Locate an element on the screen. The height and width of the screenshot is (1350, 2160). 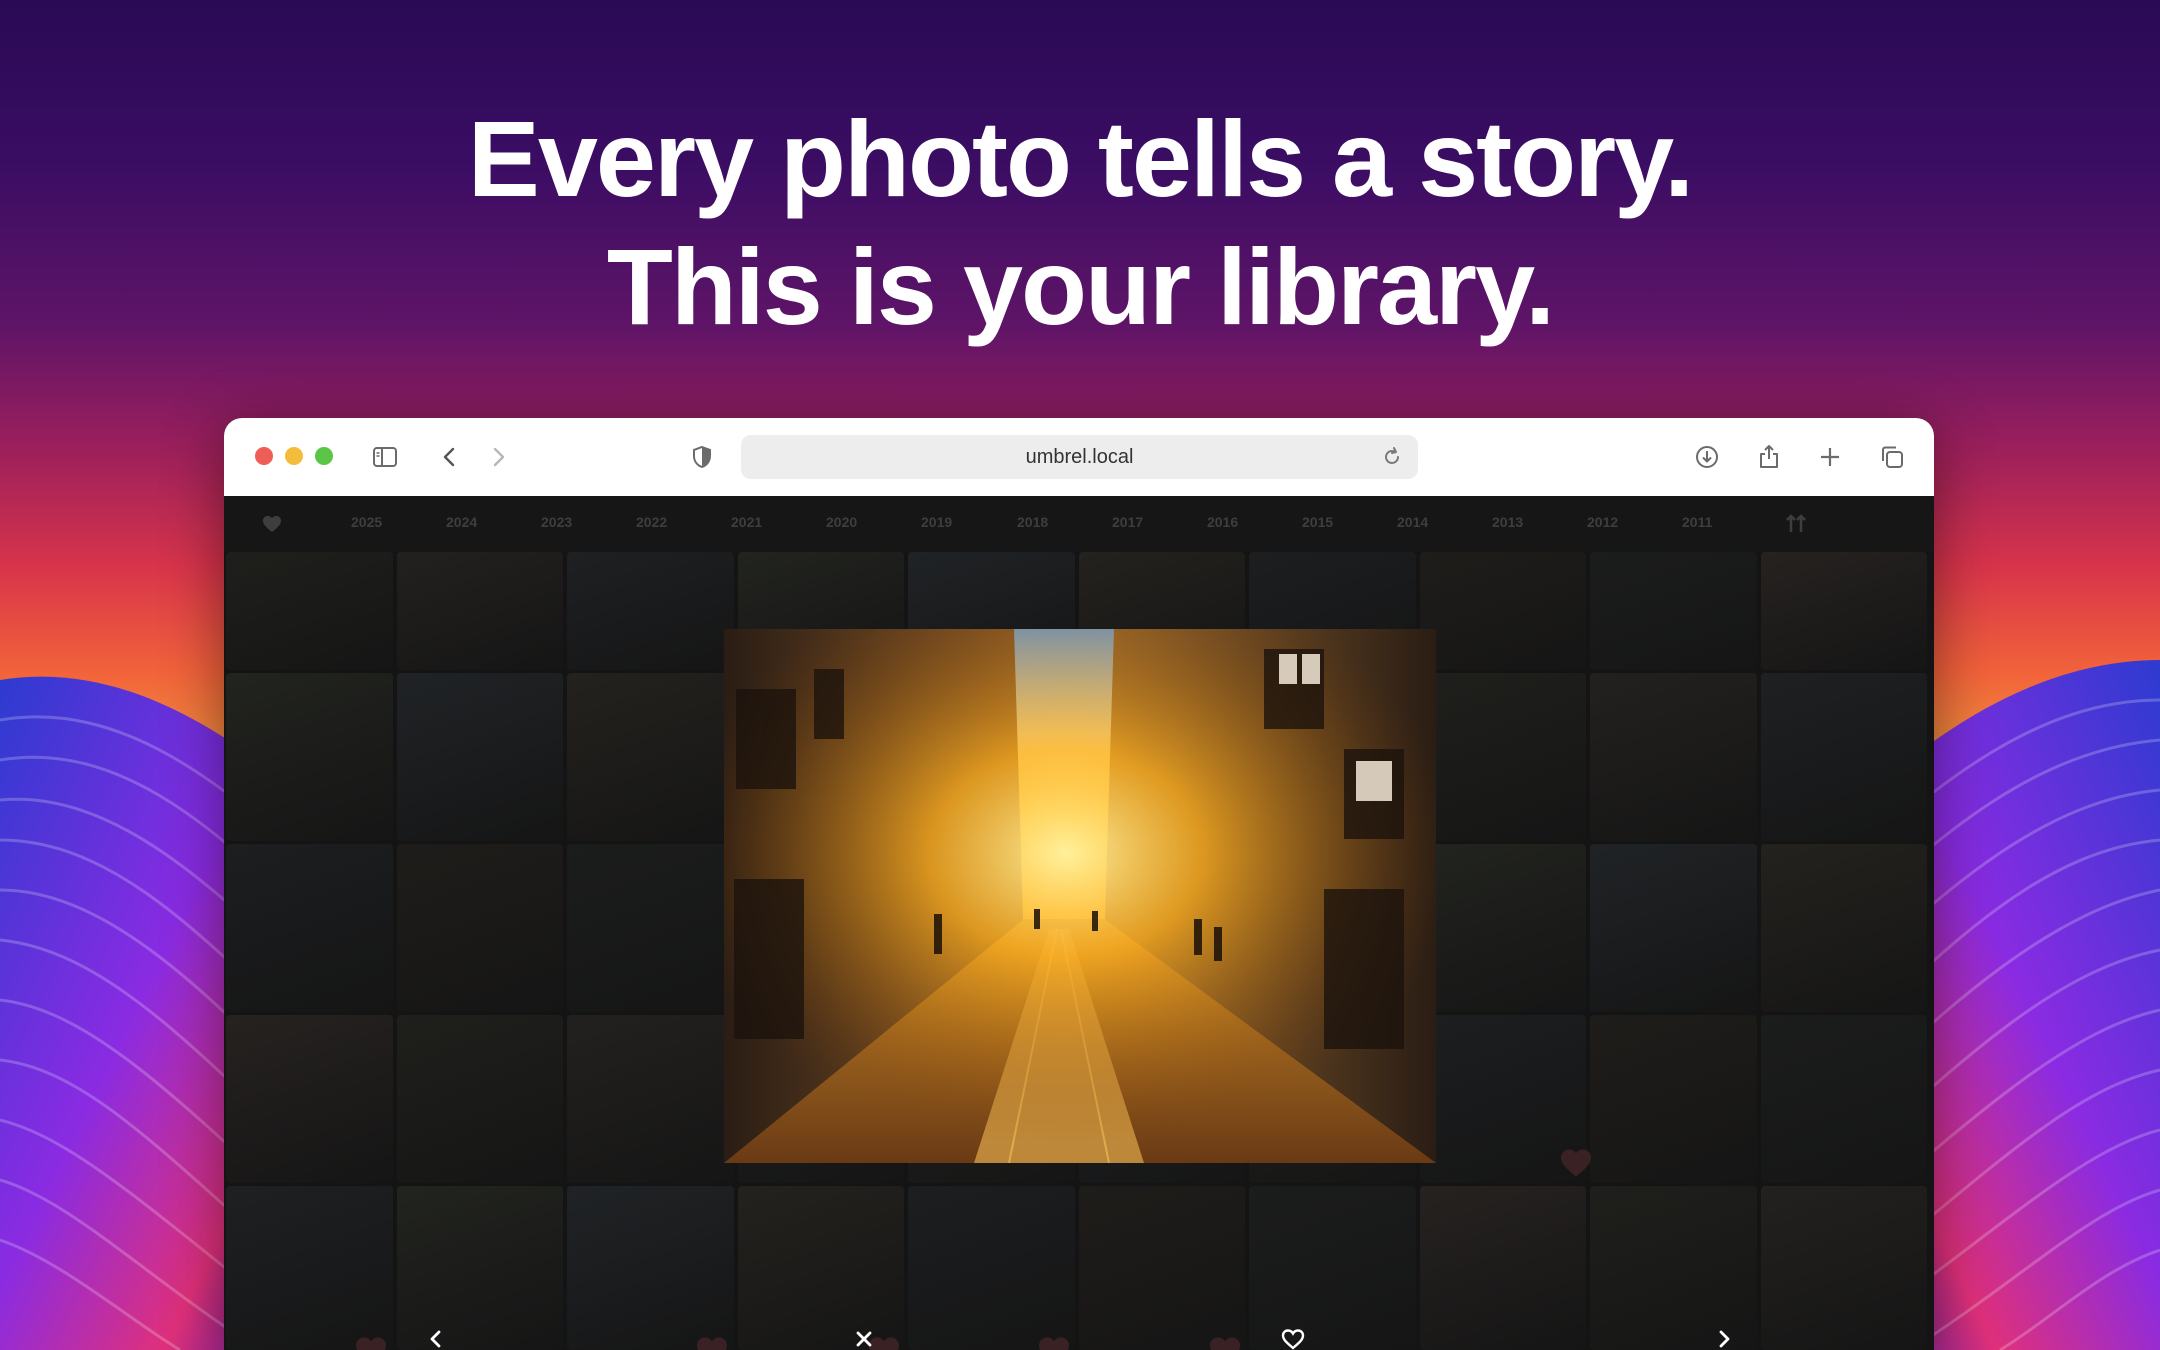
year-2023: 2023 is located at coordinates (556, 522).